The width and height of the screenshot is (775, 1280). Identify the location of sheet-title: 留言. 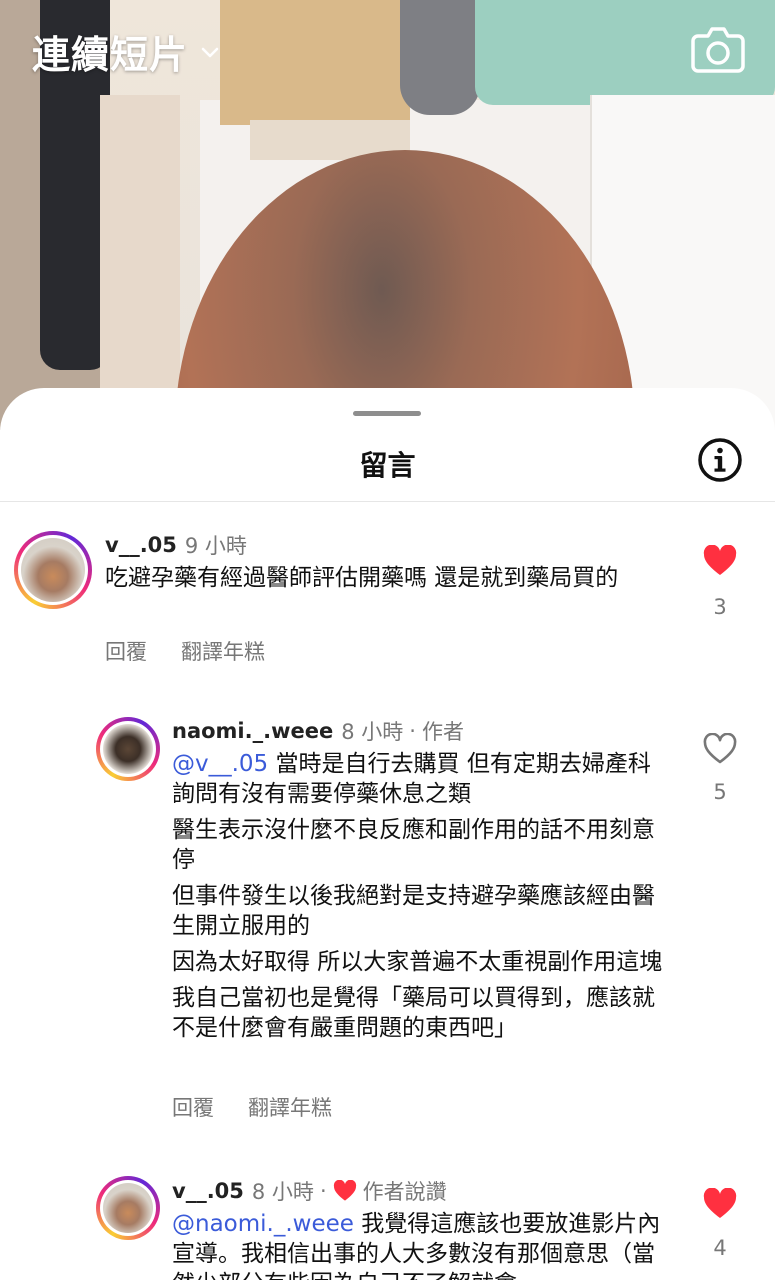
(387, 465).